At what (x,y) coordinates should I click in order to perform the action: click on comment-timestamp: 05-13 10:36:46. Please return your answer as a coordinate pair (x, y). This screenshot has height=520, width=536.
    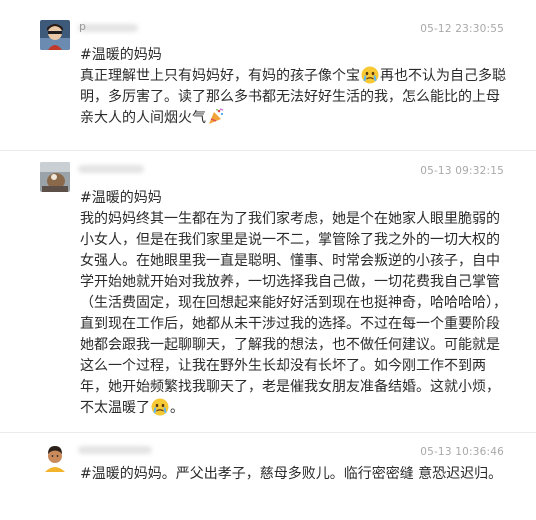
    Looking at the image, I should click on (462, 452).